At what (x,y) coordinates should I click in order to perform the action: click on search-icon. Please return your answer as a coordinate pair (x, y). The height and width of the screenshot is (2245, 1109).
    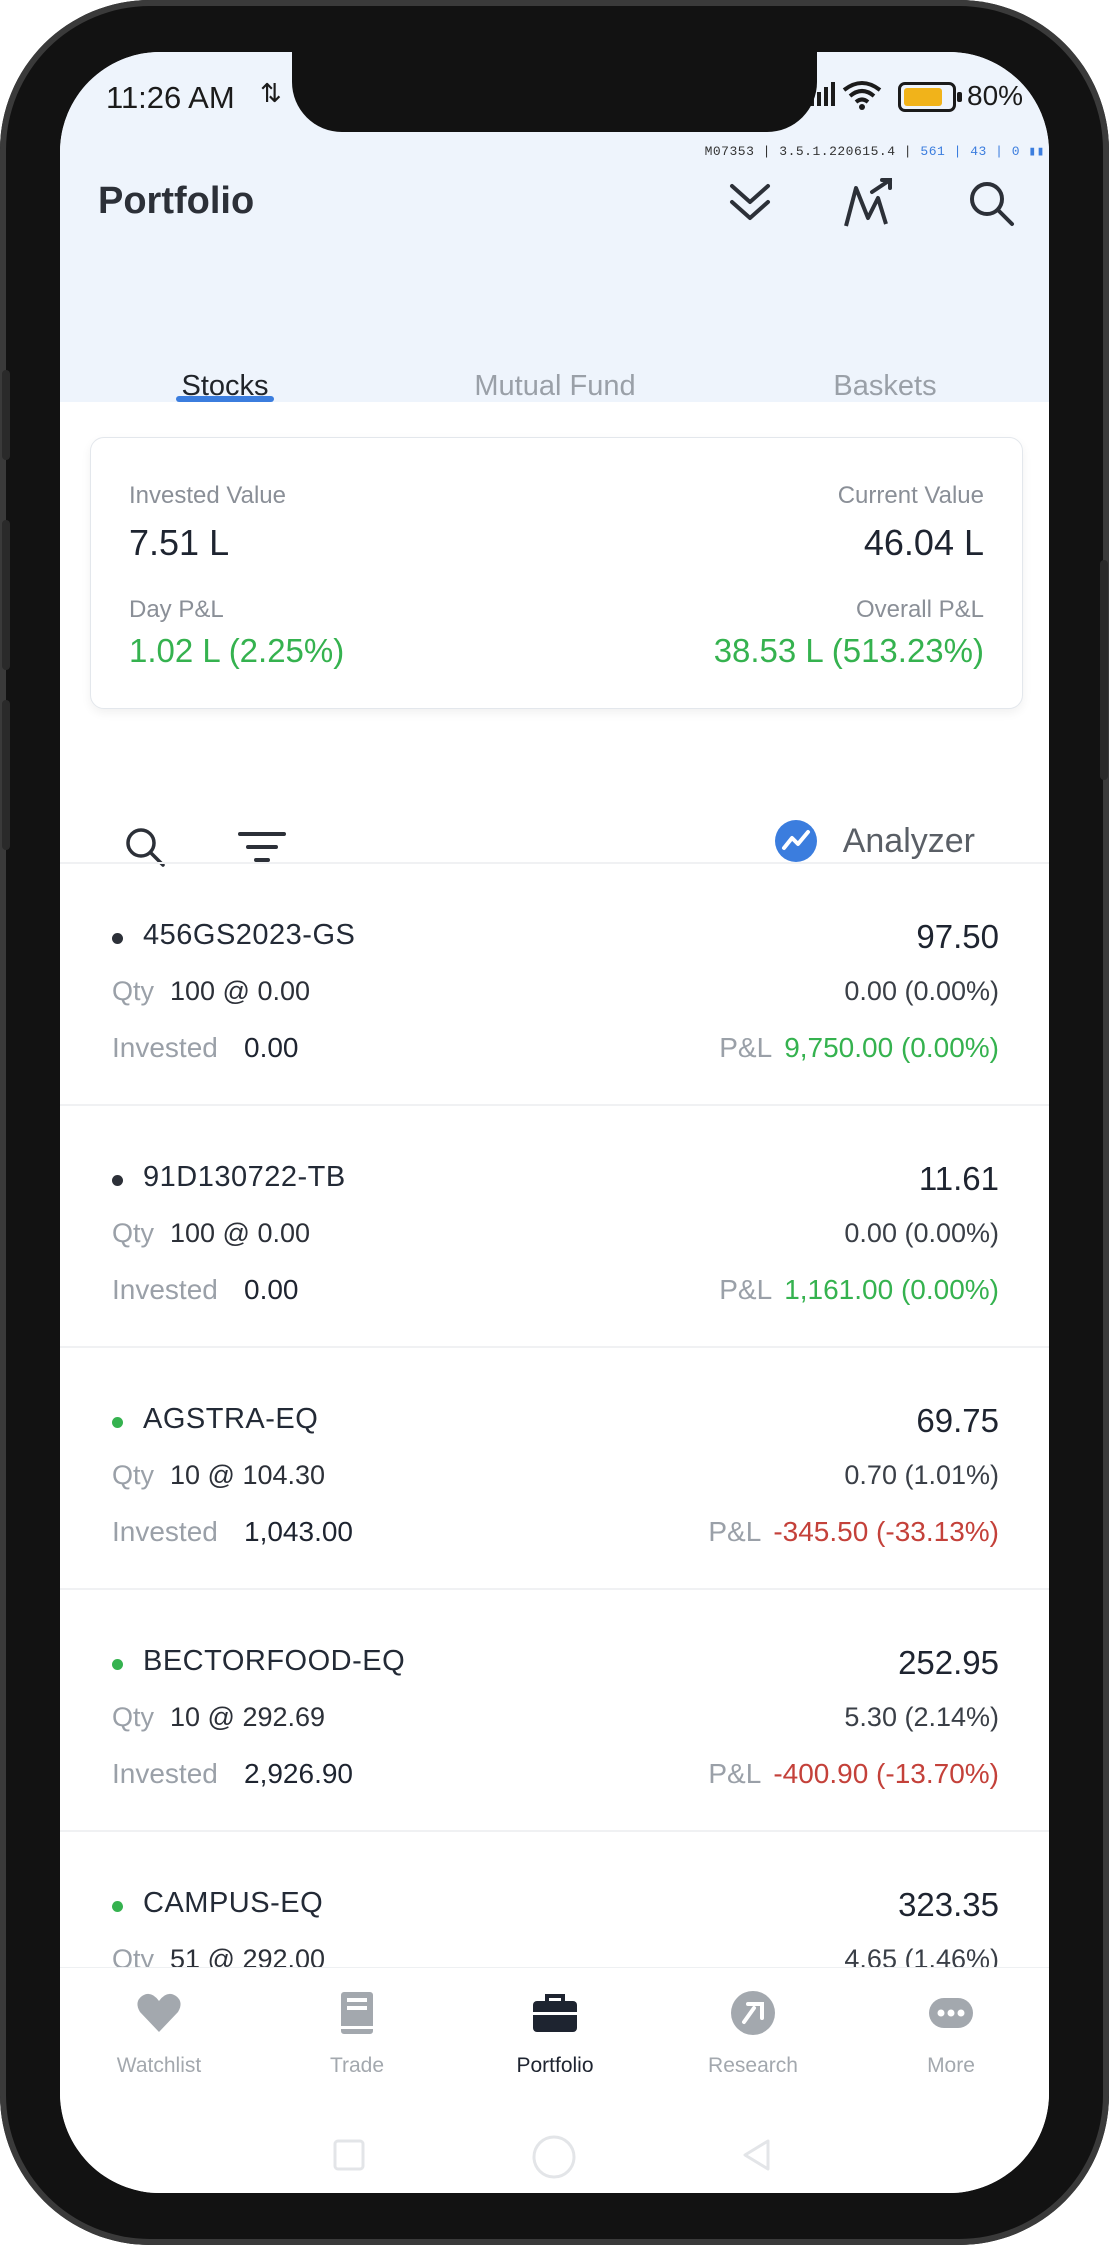
    Looking at the image, I should click on (991, 203).